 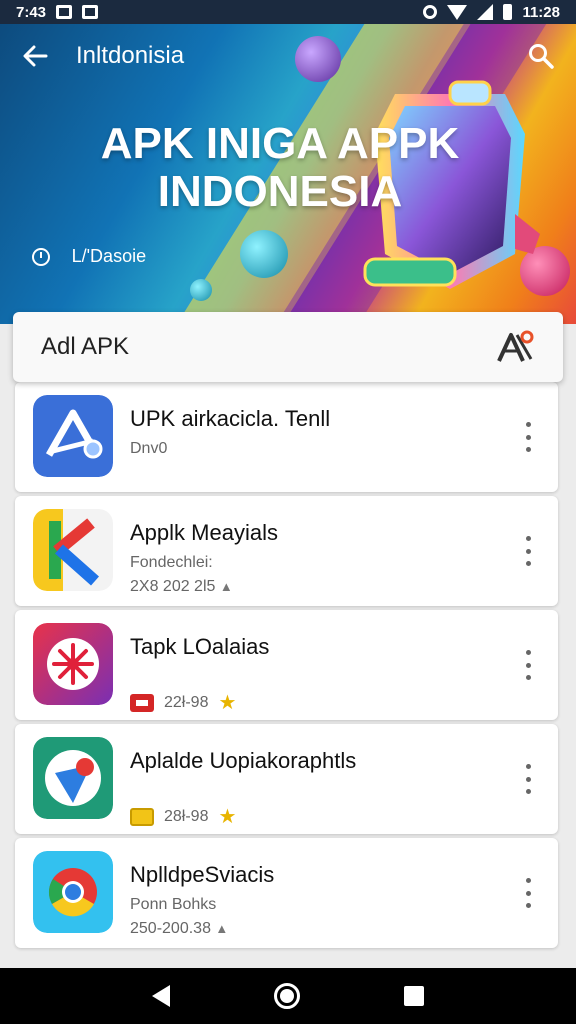 I want to click on search-card: Adl APK, so click(x=288, y=347).